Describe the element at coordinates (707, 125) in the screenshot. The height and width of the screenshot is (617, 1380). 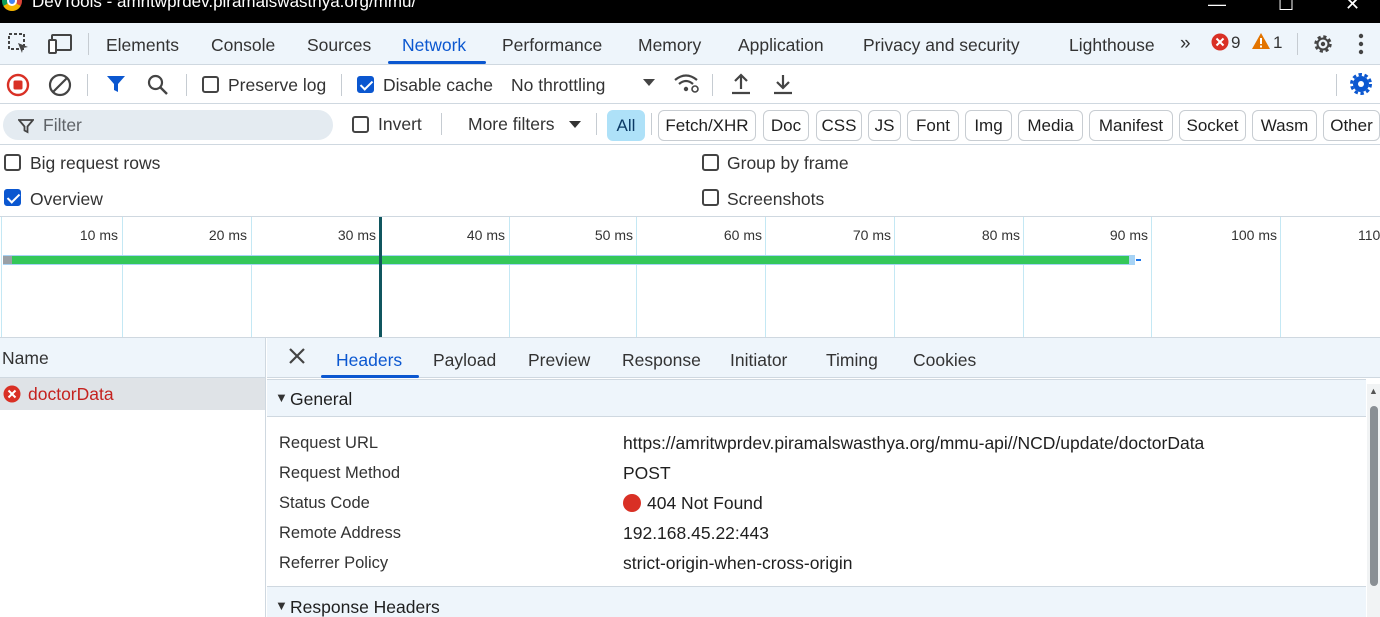
I see `filter-type-fetch-xhr: Fetch/XHR` at that location.